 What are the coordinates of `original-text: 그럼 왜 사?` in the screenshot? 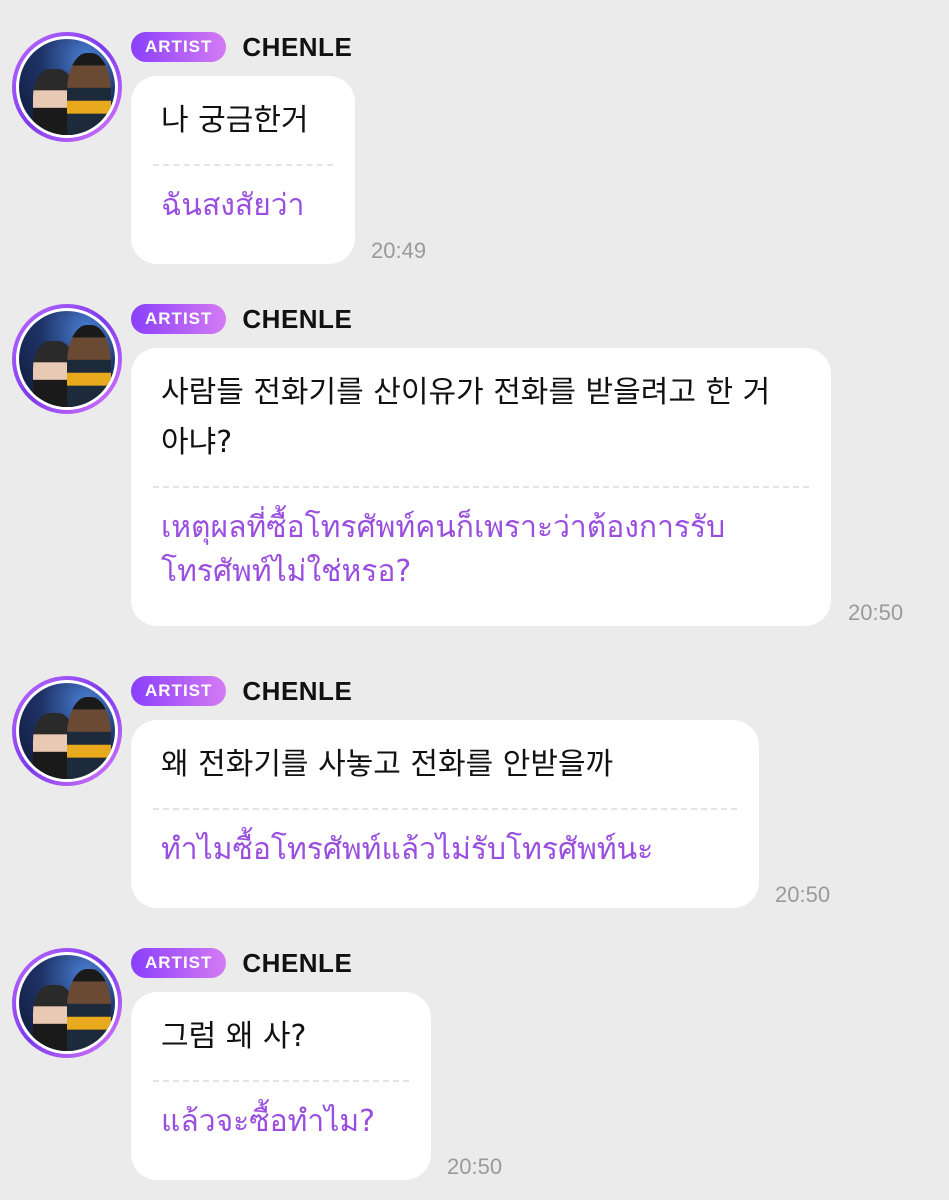 It's located at (234, 1036).